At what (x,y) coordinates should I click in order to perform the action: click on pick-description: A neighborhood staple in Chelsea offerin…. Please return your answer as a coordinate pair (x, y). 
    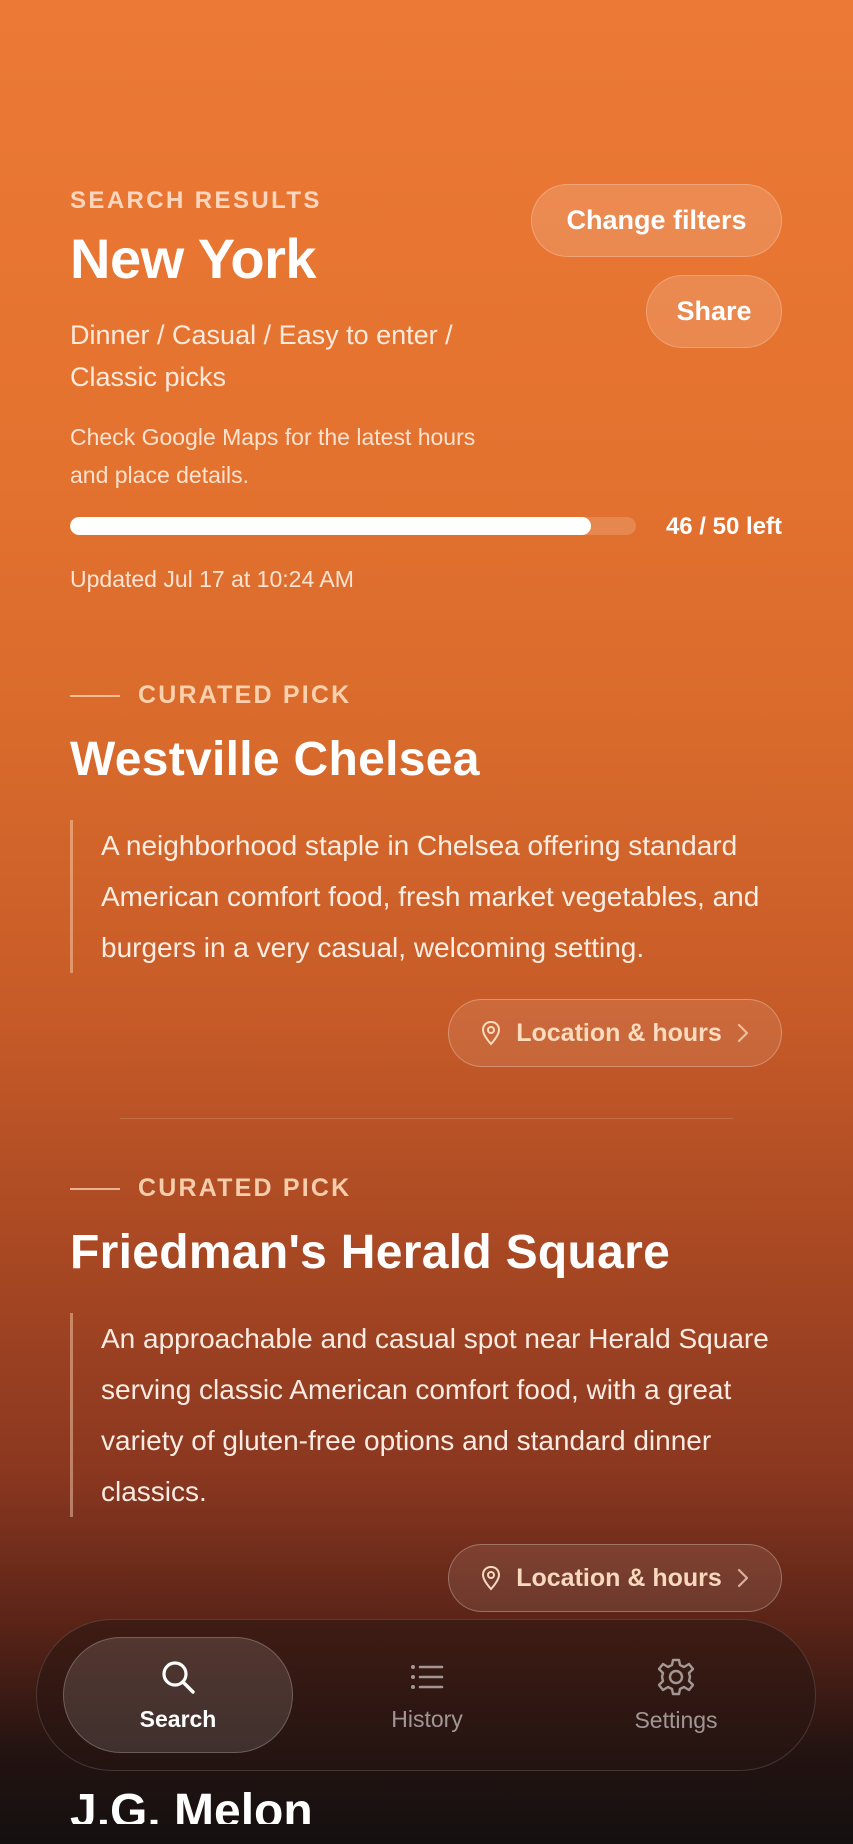
    Looking at the image, I should click on (430, 896).